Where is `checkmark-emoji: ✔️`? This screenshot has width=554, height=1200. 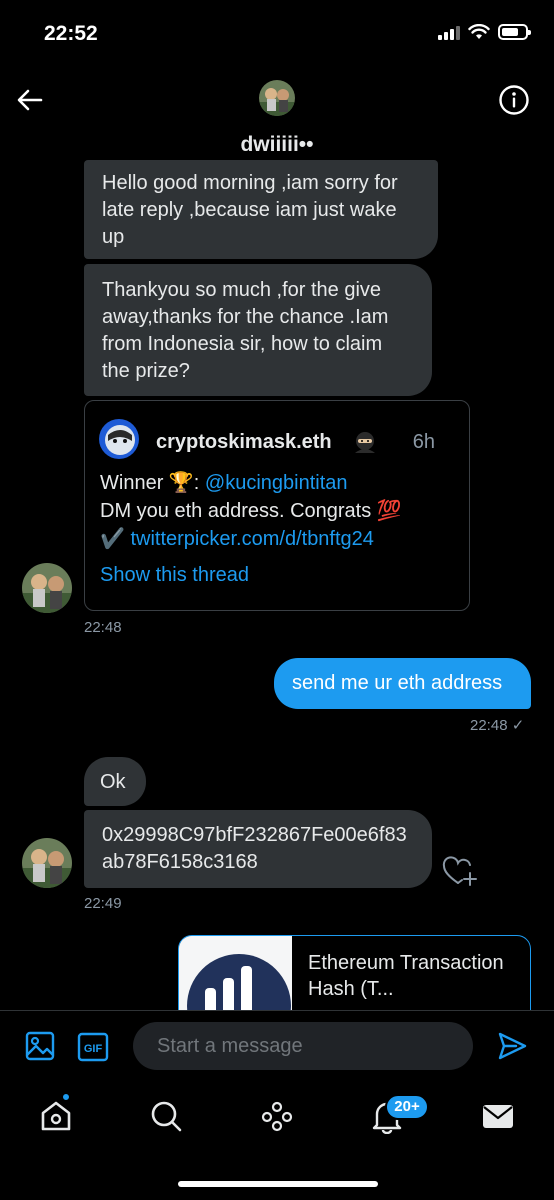 checkmark-emoji: ✔️ is located at coordinates (115, 539).